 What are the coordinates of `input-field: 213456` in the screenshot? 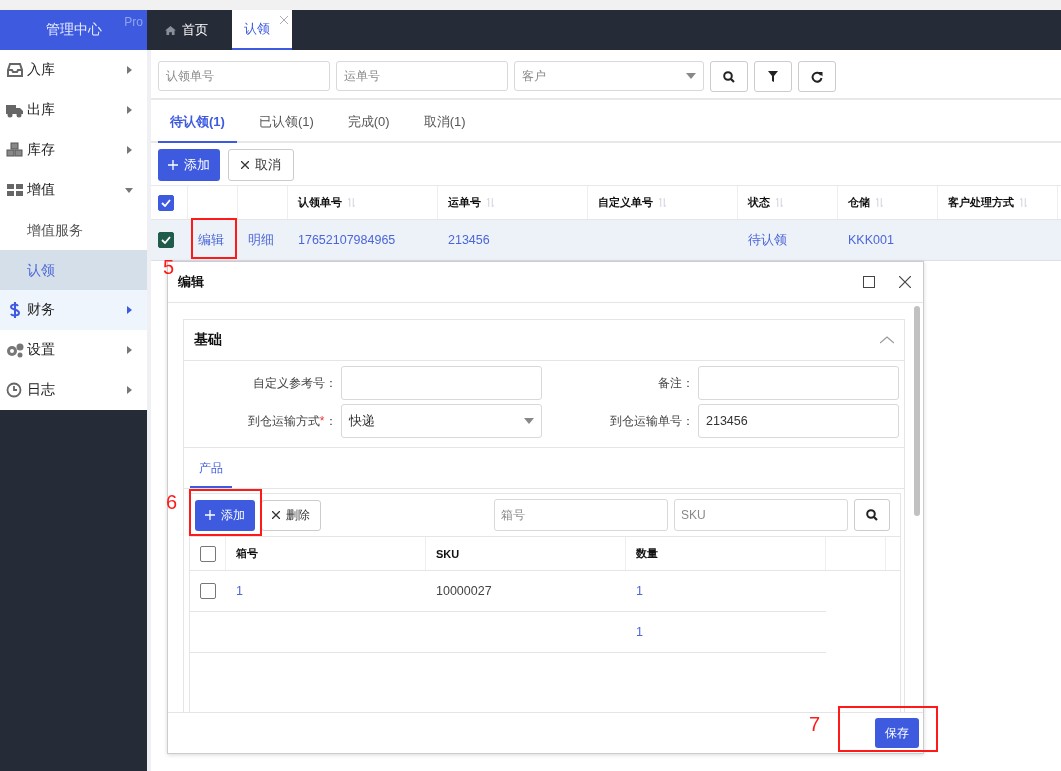 It's located at (798, 421).